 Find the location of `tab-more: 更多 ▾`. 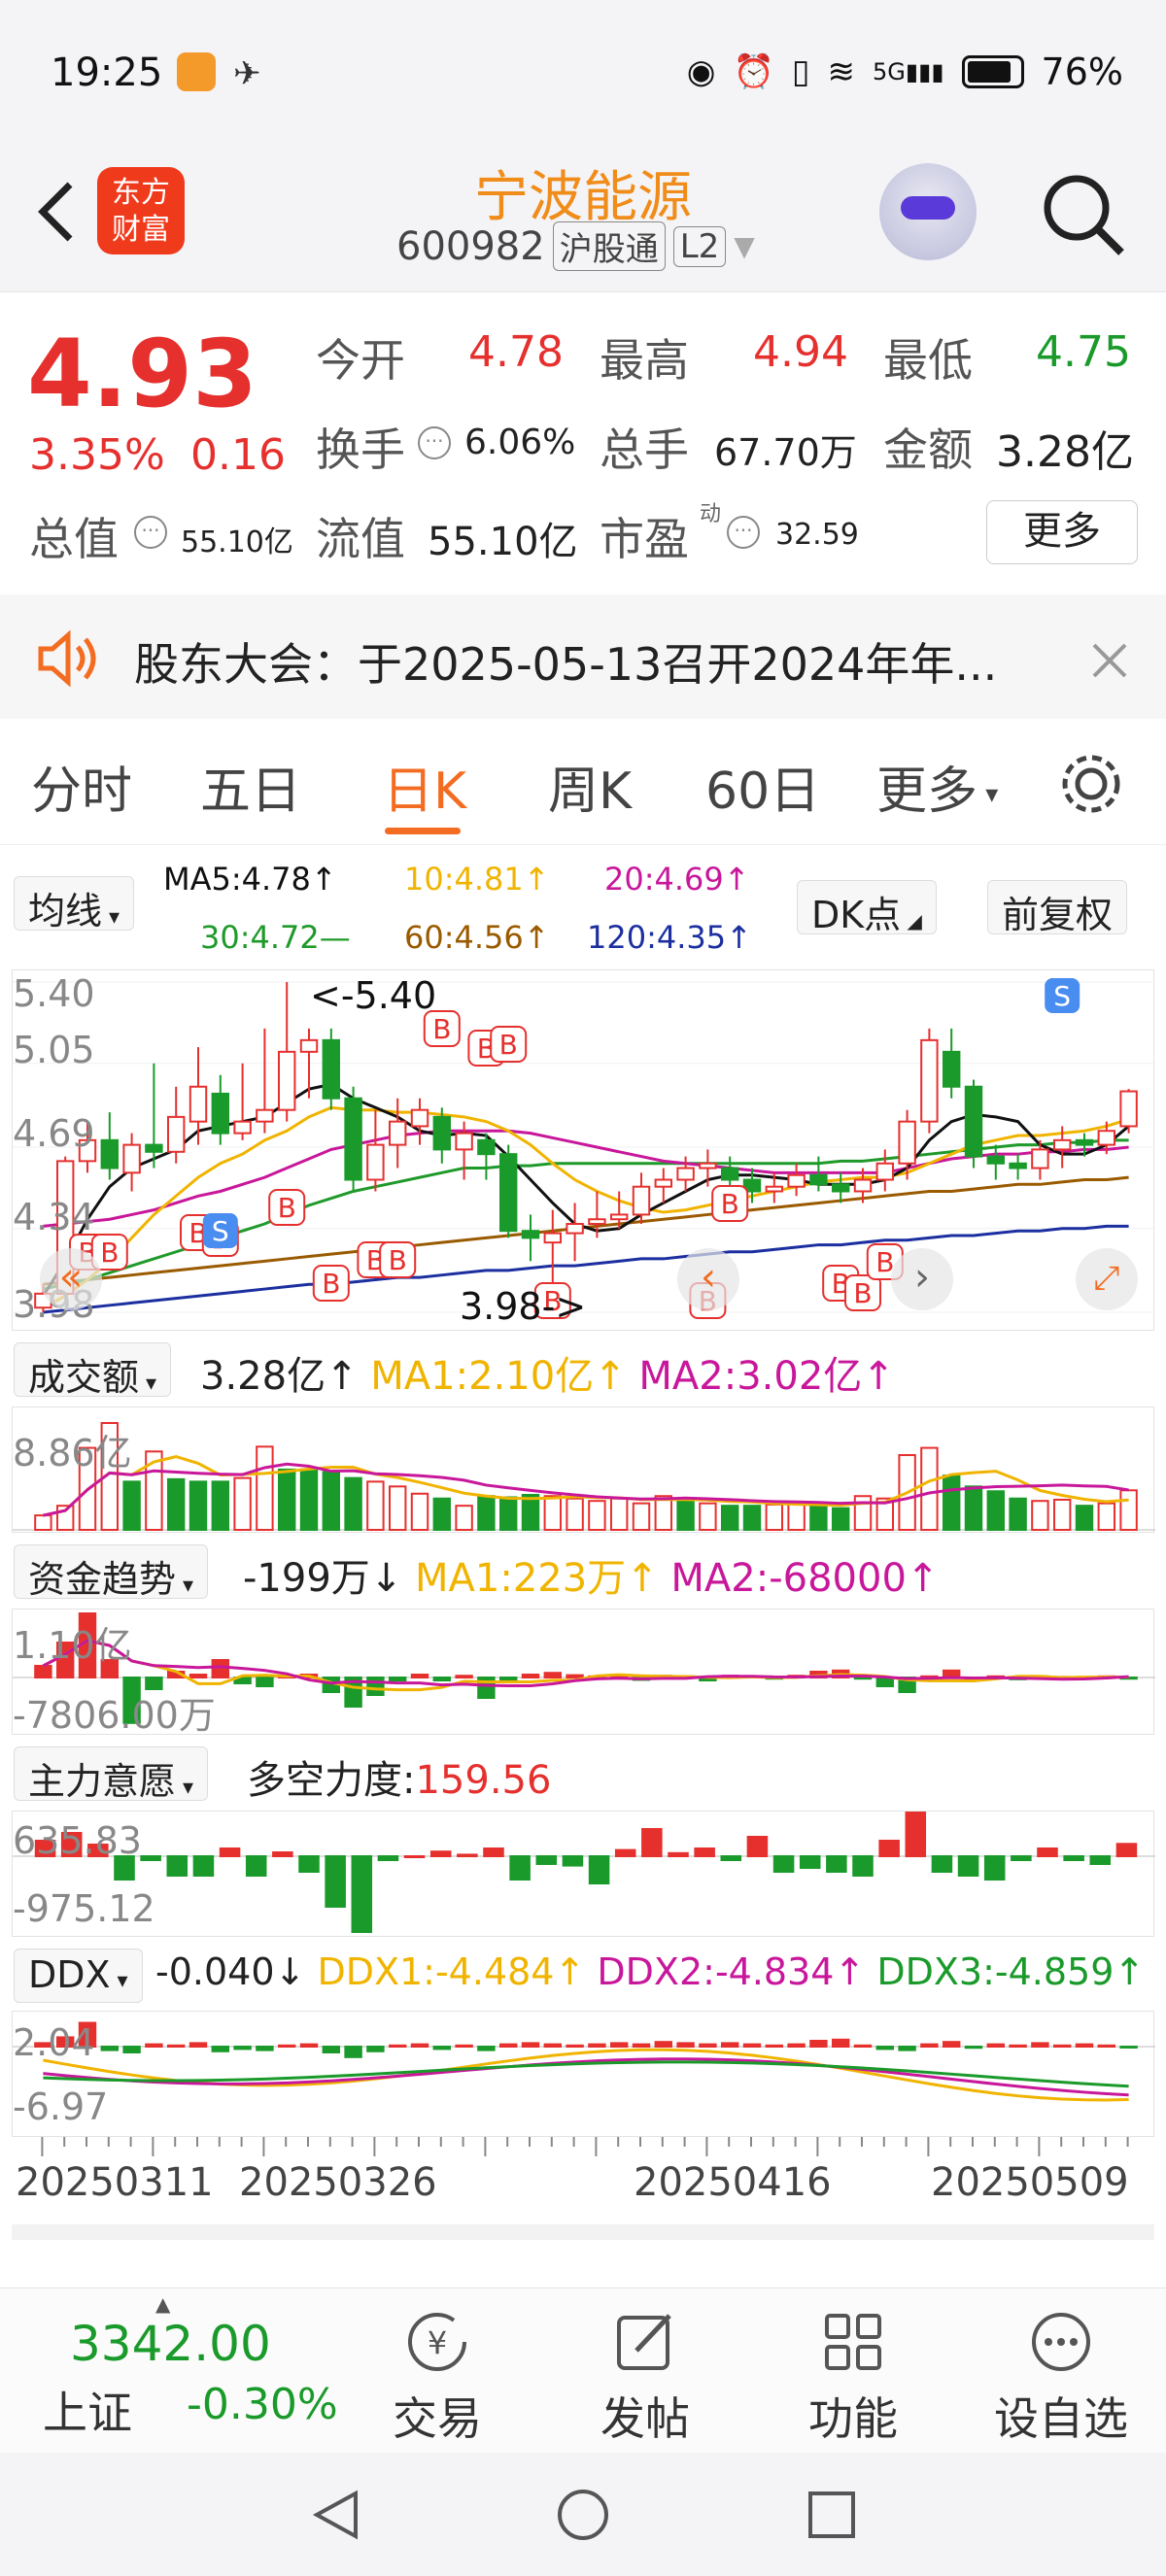

tab-more: 更多 ▾ is located at coordinates (937, 786).